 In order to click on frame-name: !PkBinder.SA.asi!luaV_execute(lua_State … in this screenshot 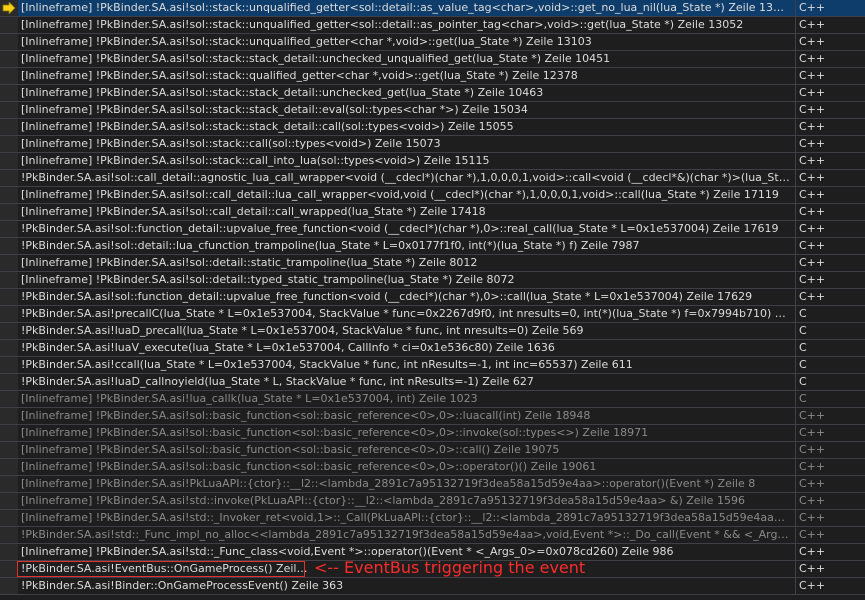, I will do `click(288, 347)`.